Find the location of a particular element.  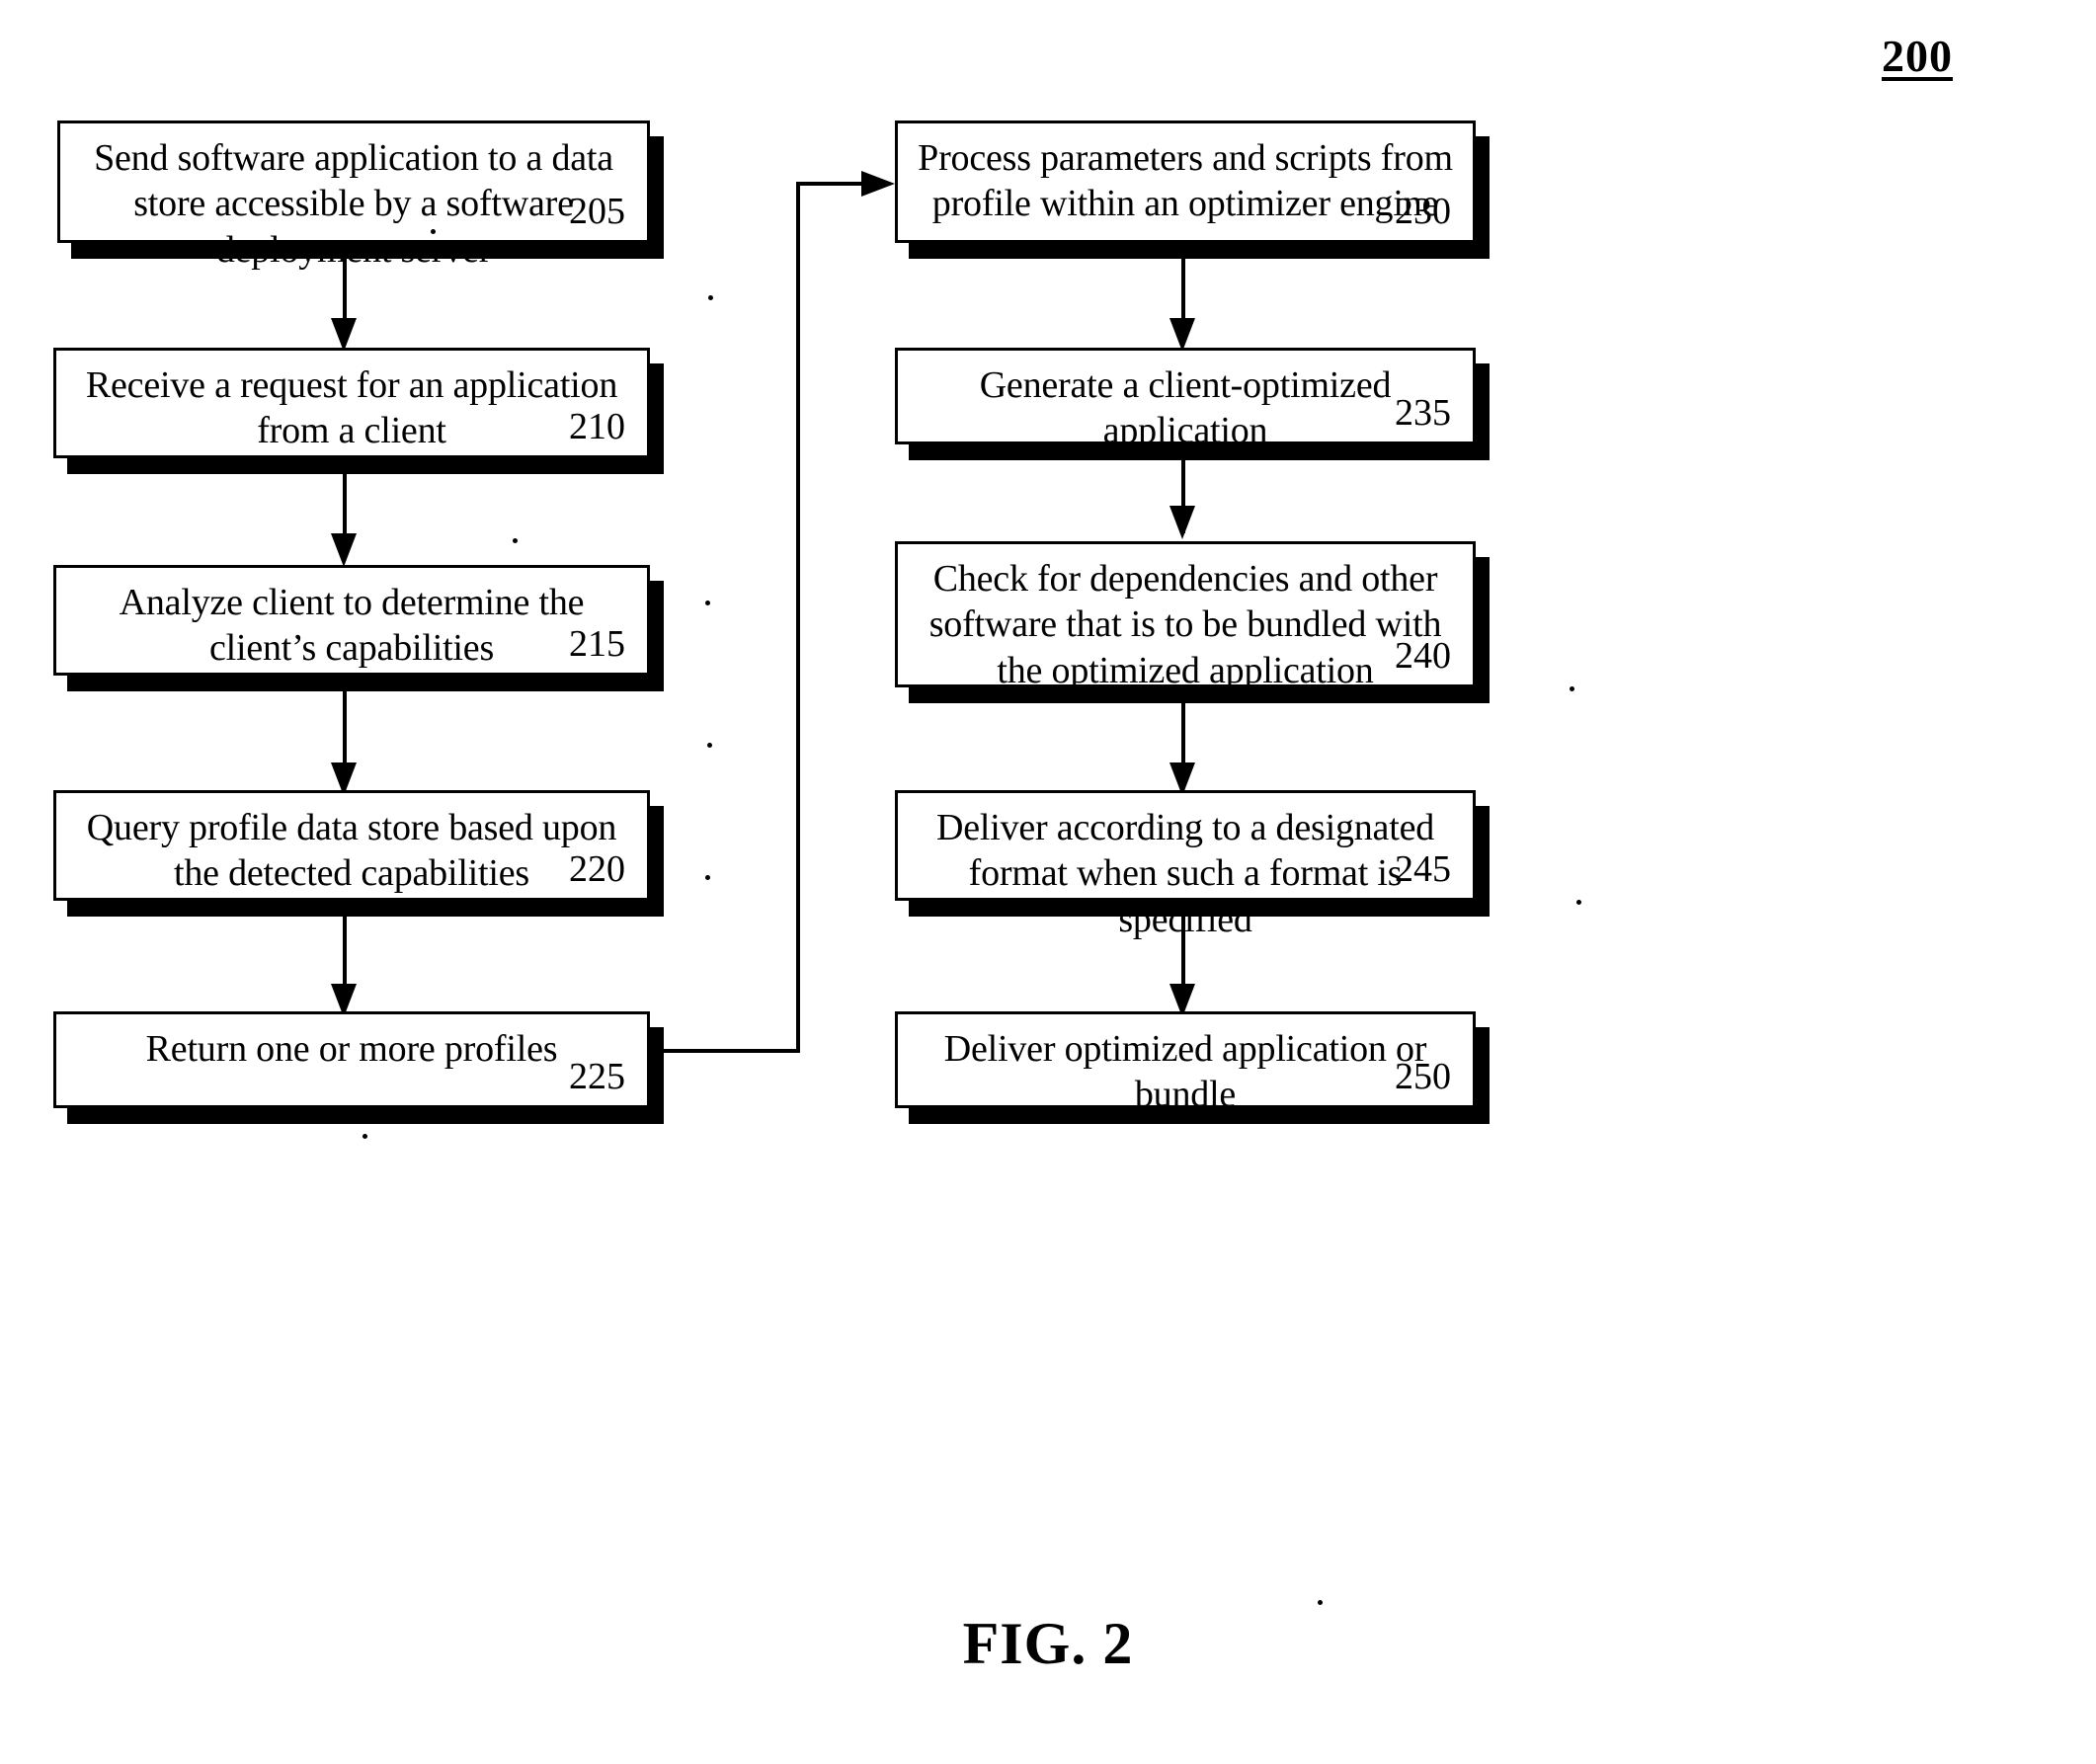

node-250-number: 250 is located at coordinates (1423, 1076).